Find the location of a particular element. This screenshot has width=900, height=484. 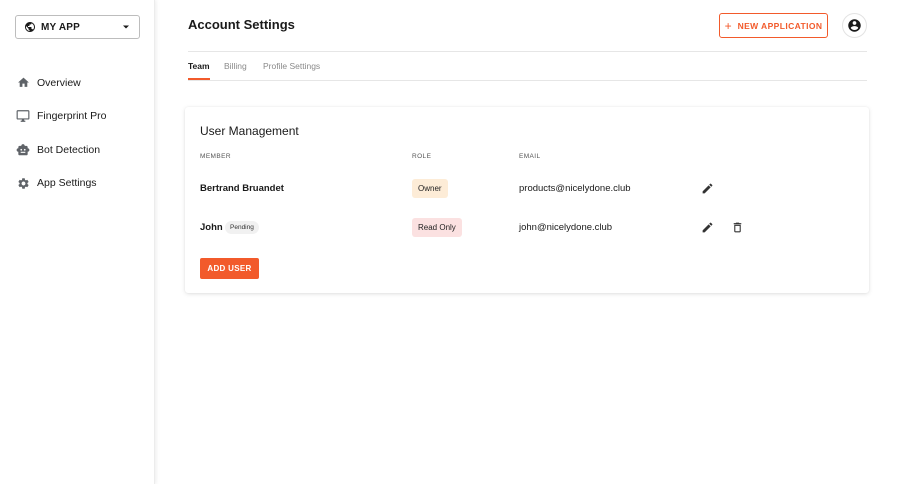

column-header-role: ROLE is located at coordinates (422, 156).